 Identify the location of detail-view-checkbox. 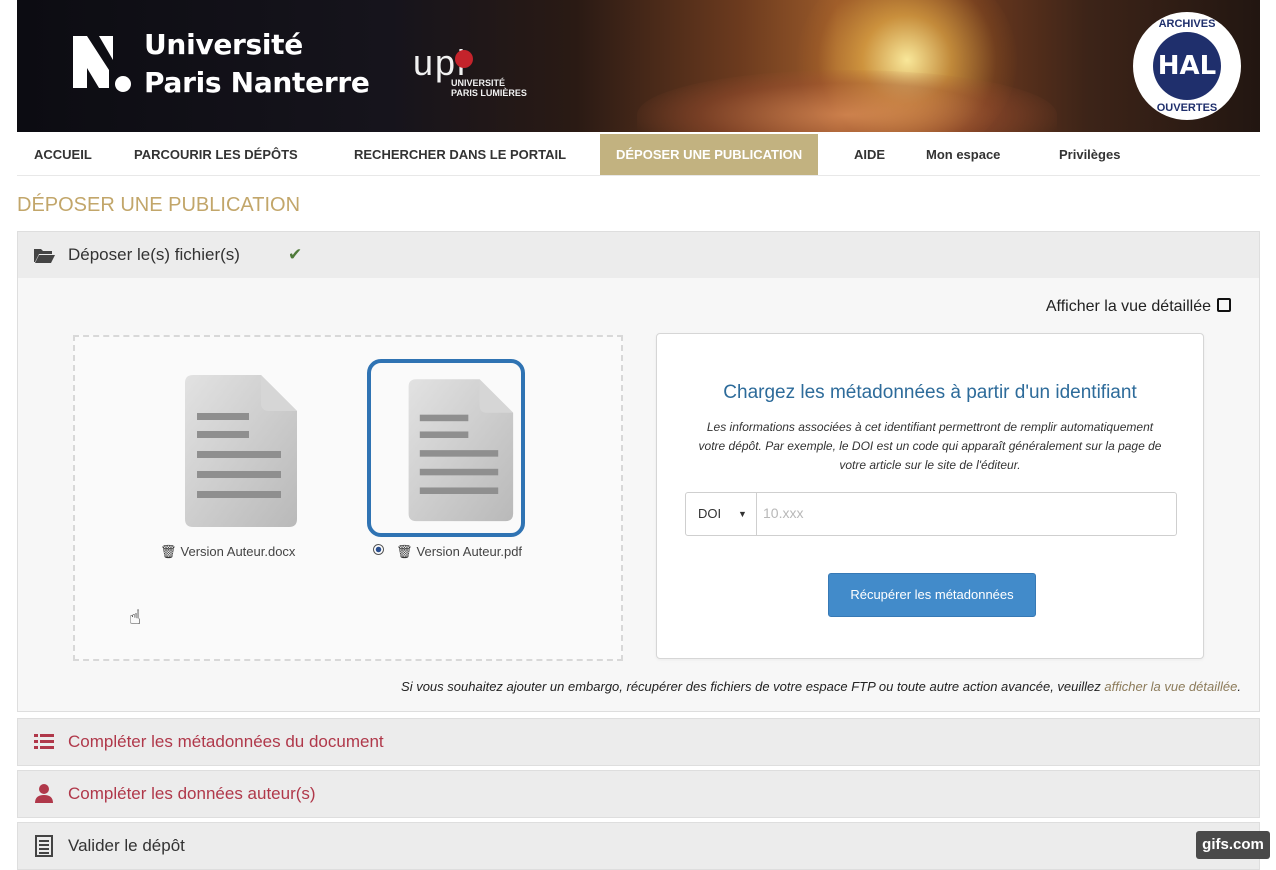
(1224, 305).